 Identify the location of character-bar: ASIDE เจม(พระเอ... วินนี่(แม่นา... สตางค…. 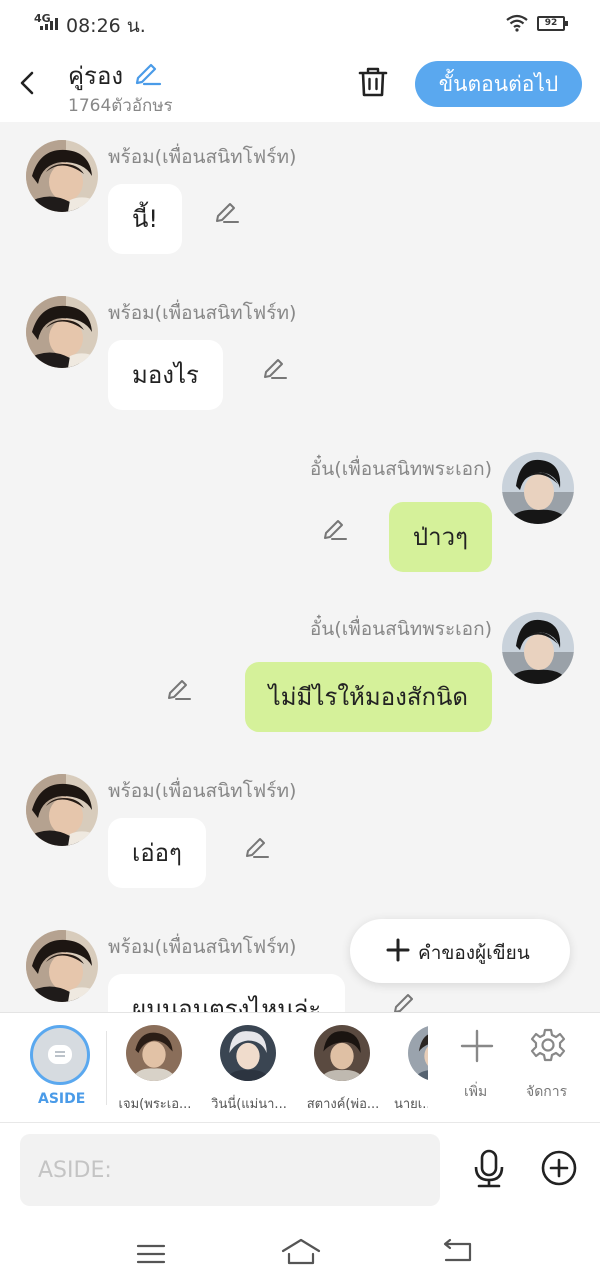
(300, 1067).